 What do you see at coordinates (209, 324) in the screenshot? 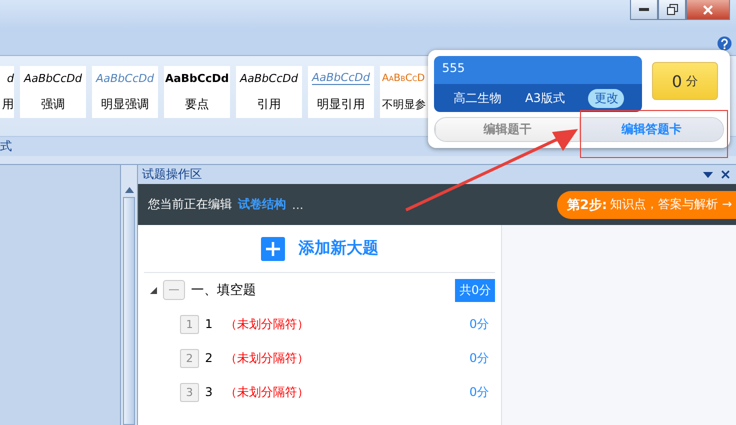
I see `question-number: 1` at bounding box center [209, 324].